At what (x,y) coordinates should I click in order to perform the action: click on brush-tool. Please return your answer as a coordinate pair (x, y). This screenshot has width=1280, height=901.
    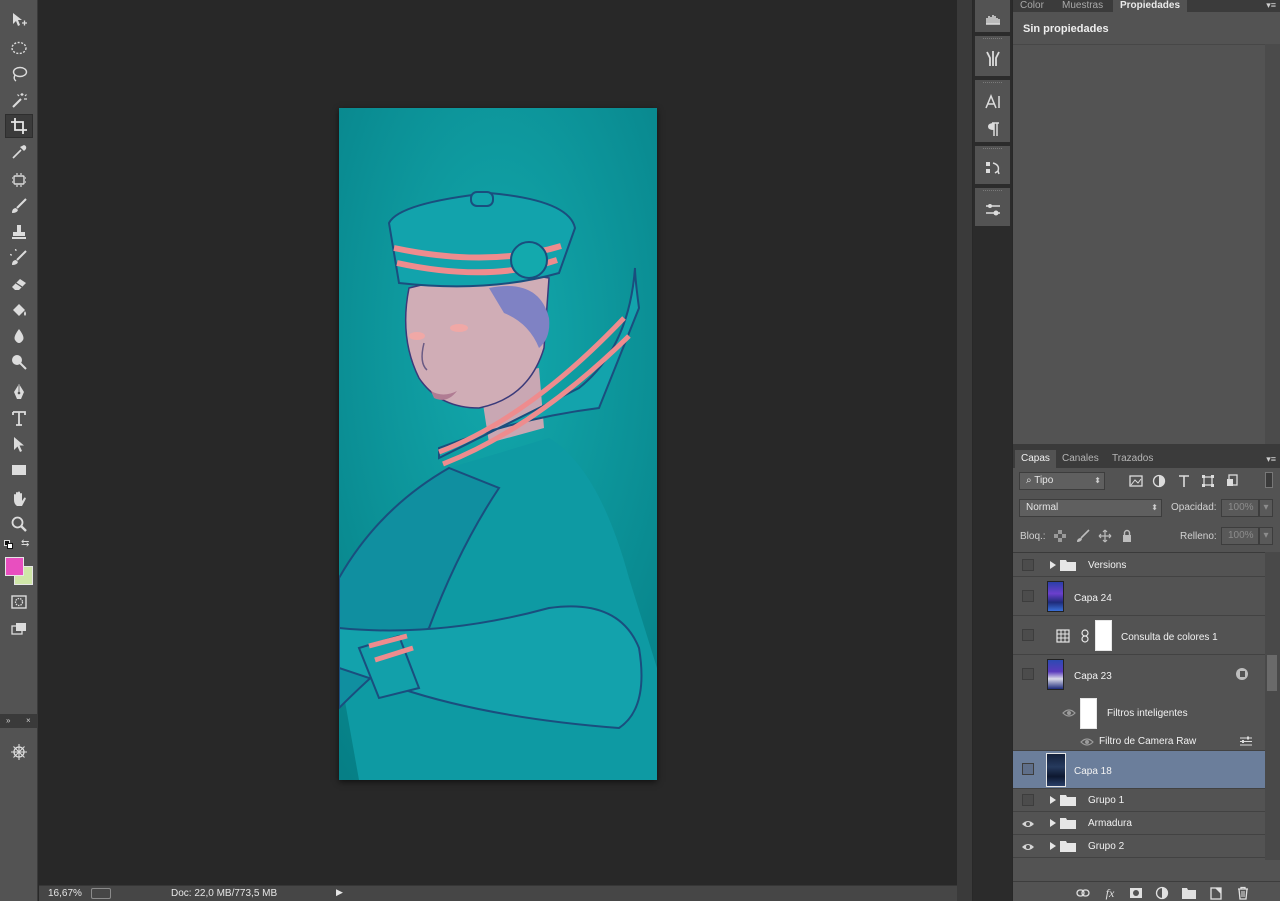
    Looking at the image, I should click on (19, 206).